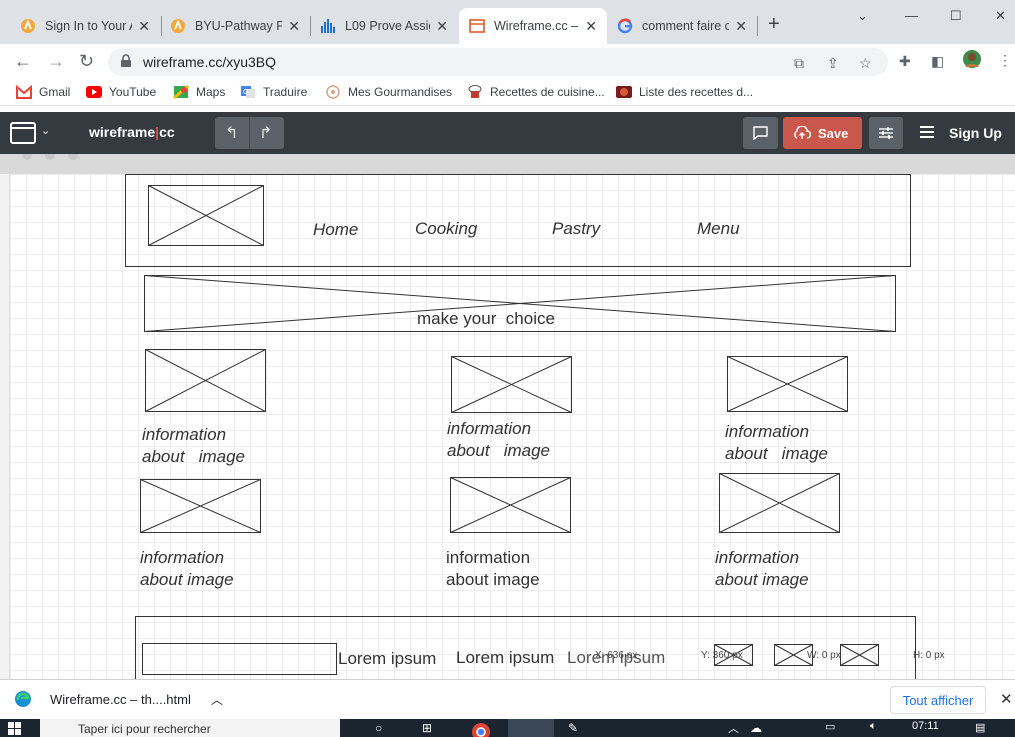 The width and height of the screenshot is (1015, 737). I want to click on maps-icon, so click(181, 92).